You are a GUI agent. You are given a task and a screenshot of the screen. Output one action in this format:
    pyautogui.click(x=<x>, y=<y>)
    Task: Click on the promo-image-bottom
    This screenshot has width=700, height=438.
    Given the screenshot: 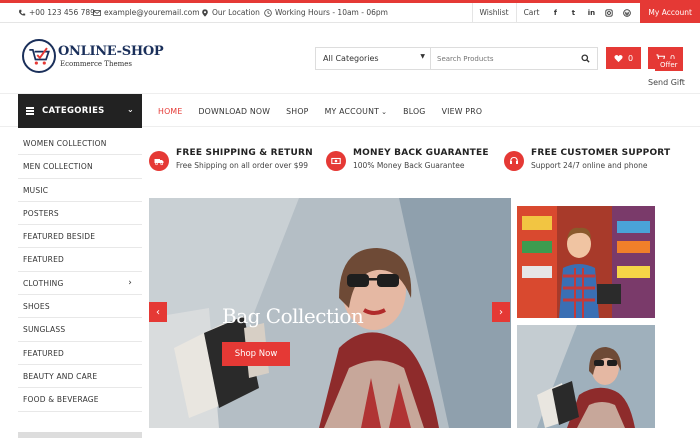 What is the action you would take?
    pyautogui.click(x=586, y=376)
    